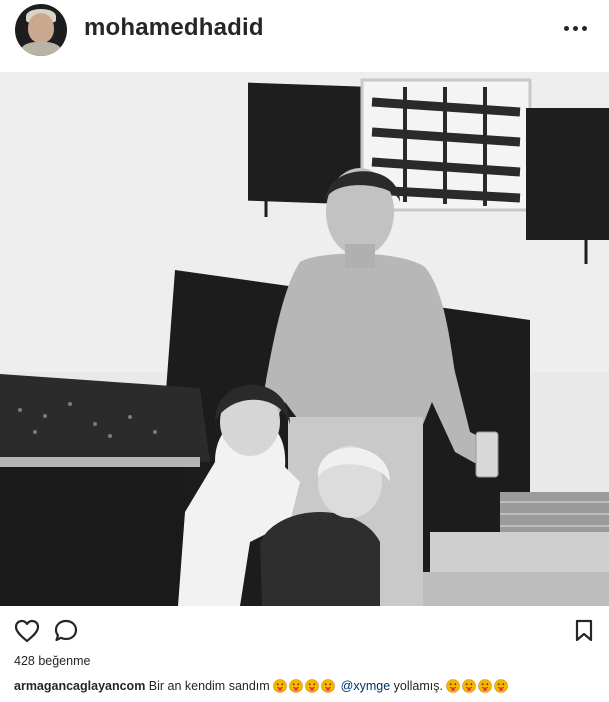  What do you see at coordinates (79, 686) in the screenshot?
I see `caption-username: armagancaglayancom` at bounding box center [79, 686].